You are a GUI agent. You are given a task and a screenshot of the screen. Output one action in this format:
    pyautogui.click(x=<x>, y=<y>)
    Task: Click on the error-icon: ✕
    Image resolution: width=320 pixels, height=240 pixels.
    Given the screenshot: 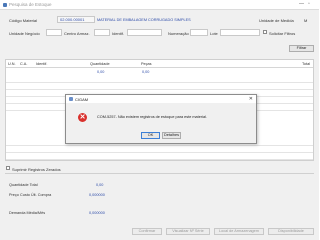 What is the action you would take?
    pyautogui.click(x=82, y=117)
    